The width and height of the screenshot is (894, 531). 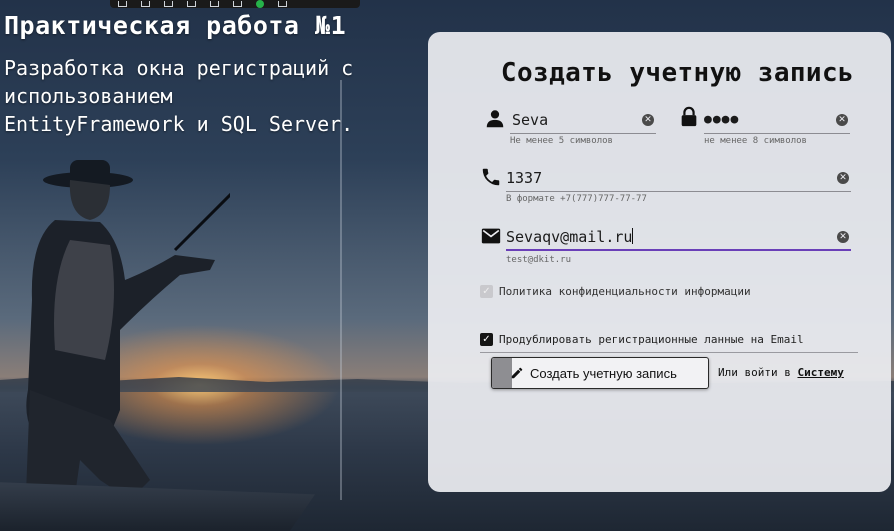 What do you see at coordinates (843, 178) in the screenshot?
I see `phone-clear-icon: ✕` at bounding box center [843, 178].